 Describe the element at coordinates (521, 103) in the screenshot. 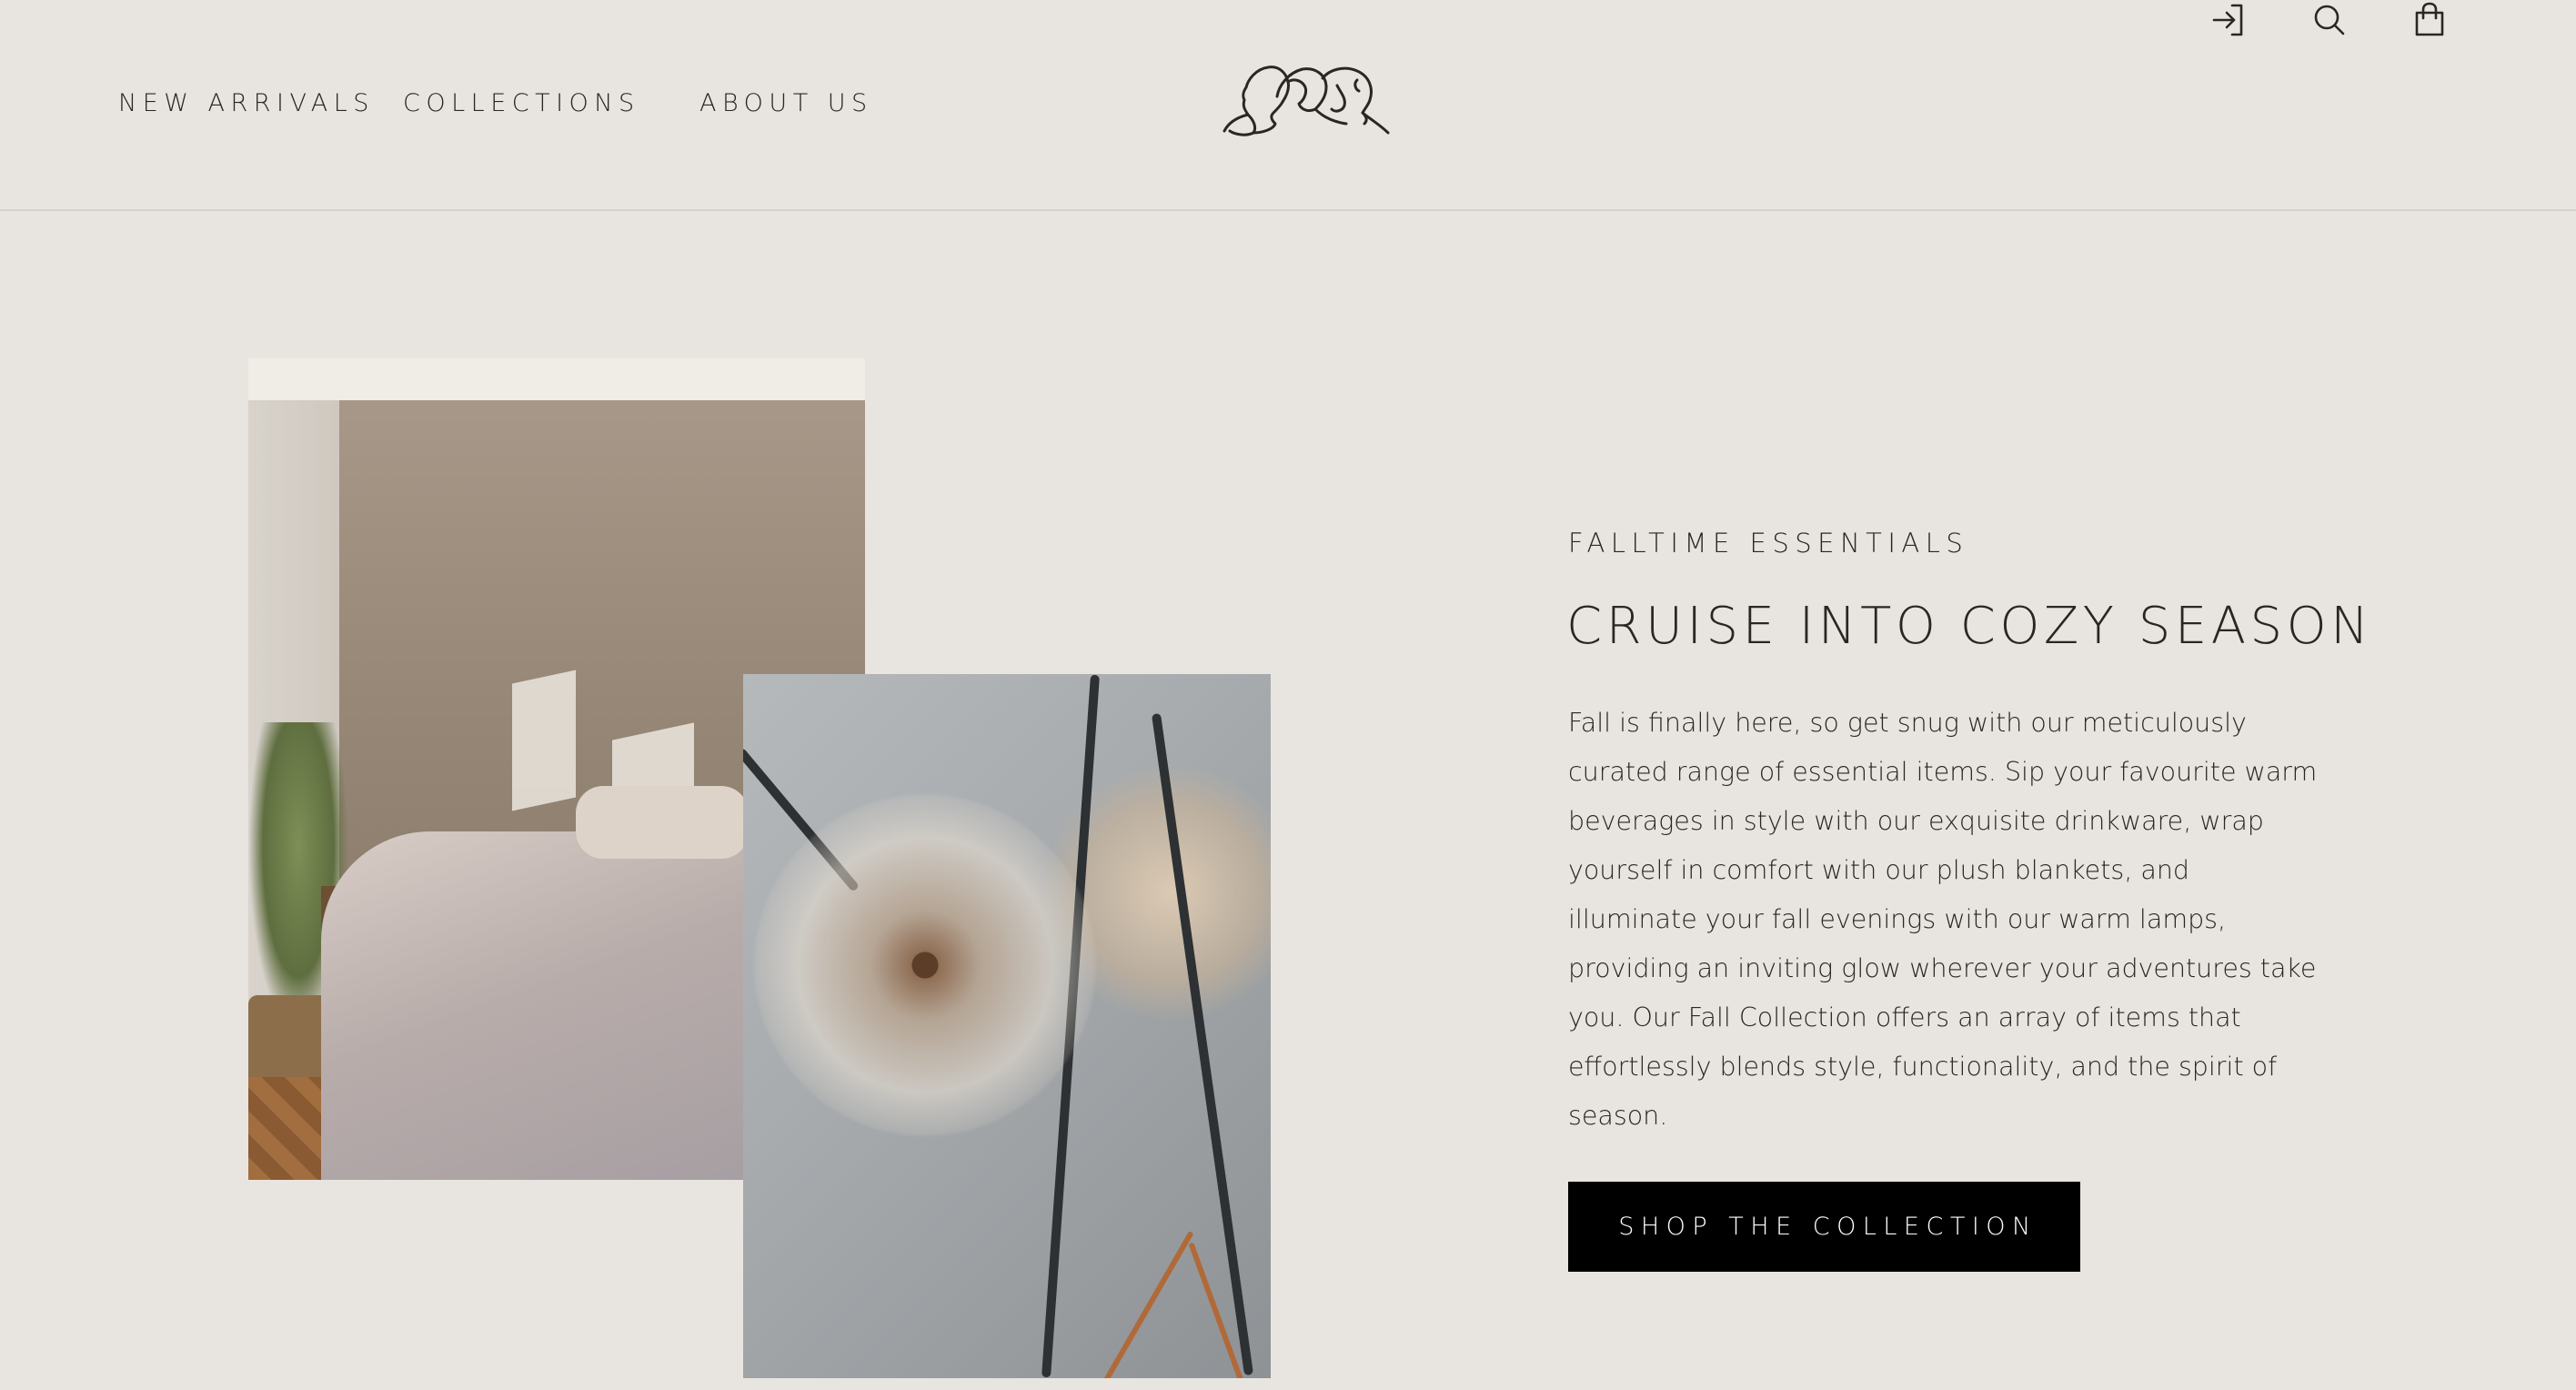

I see `nav-collections: COLLECTIONS` at that location.